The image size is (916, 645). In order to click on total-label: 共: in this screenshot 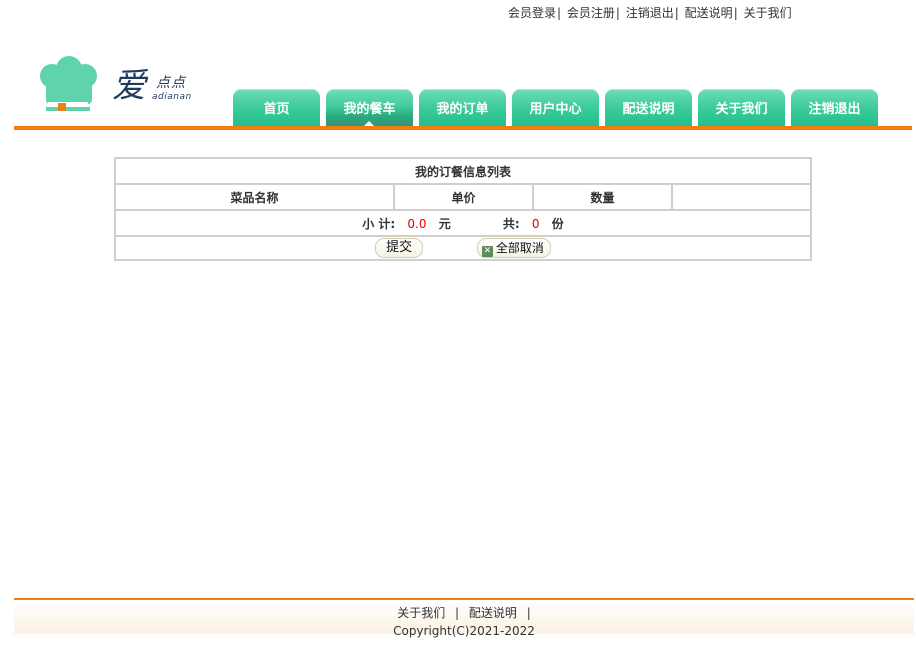, I will do `click(511, 223)`.